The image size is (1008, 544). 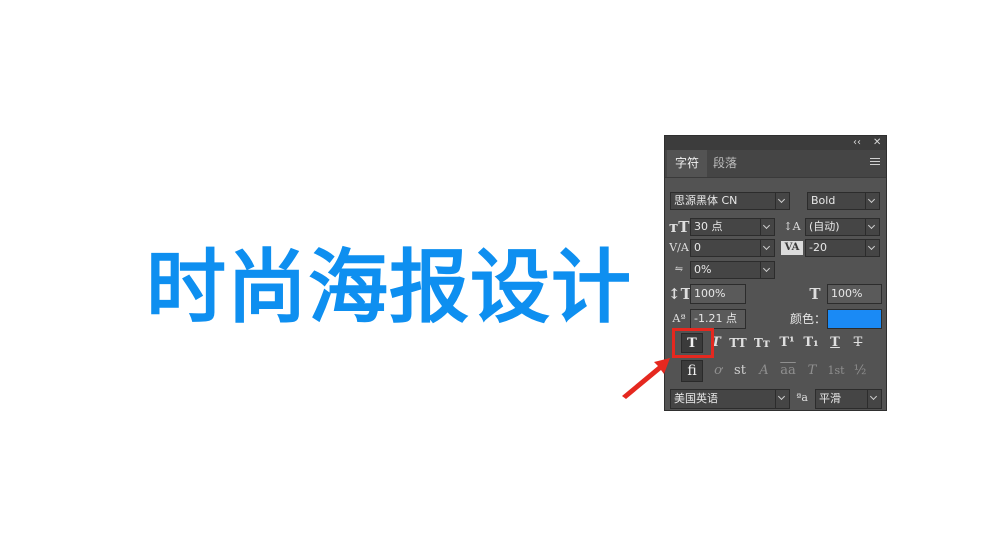 What do you see at coordinates (740, 371) in the screenshot?
I see `discretionary-ligatures-button: st` at bounding box center [740, 371].